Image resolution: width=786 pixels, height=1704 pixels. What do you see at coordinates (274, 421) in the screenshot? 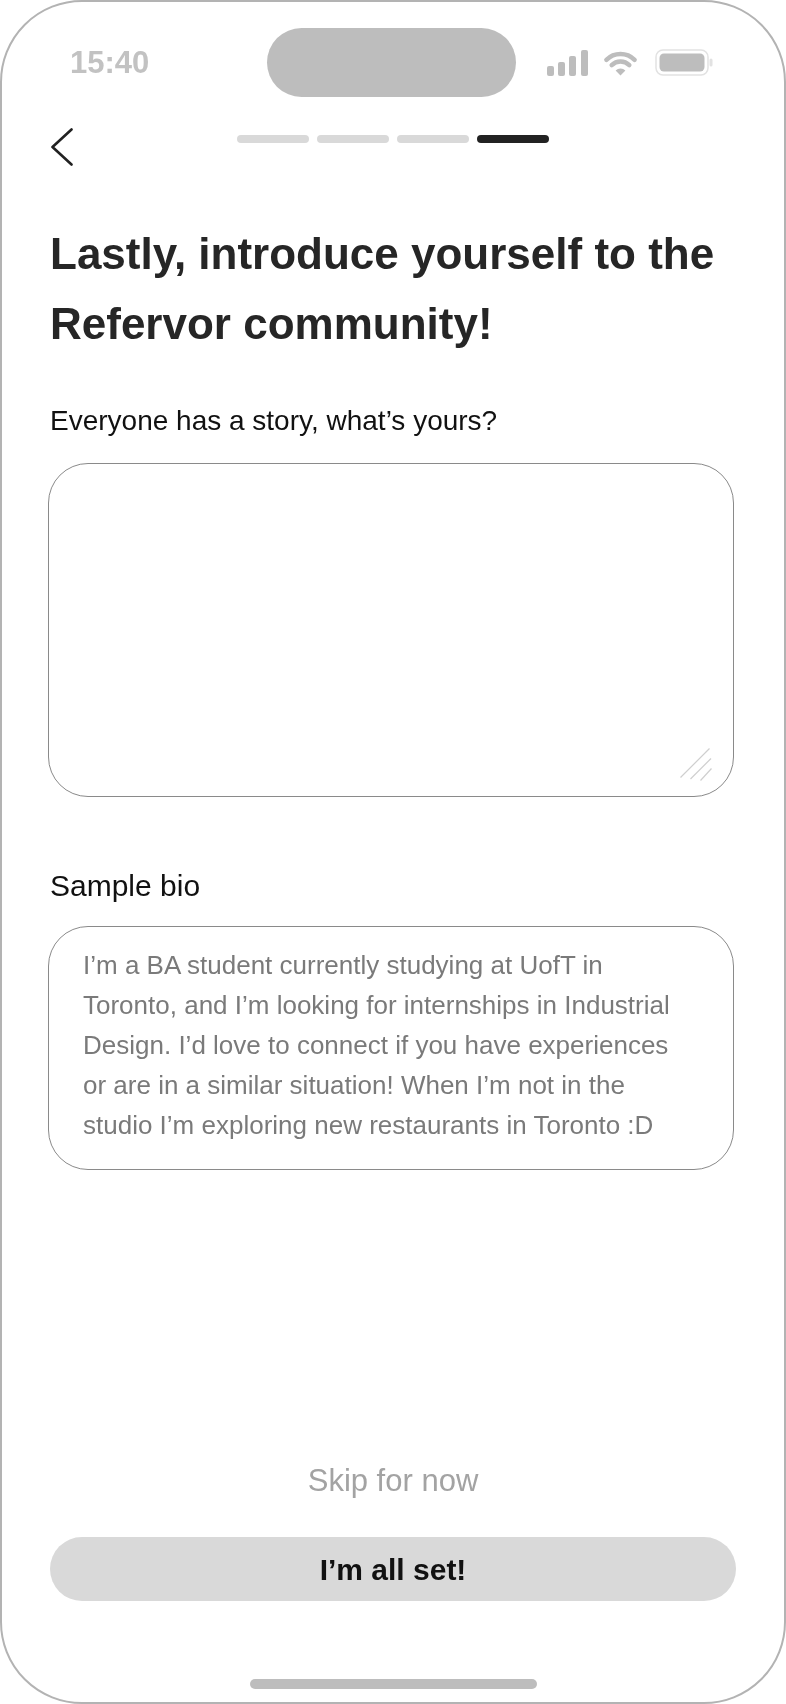
I see `story-field-label: Everyone has a story, what’s yours?` at bounding box center [274, 421].